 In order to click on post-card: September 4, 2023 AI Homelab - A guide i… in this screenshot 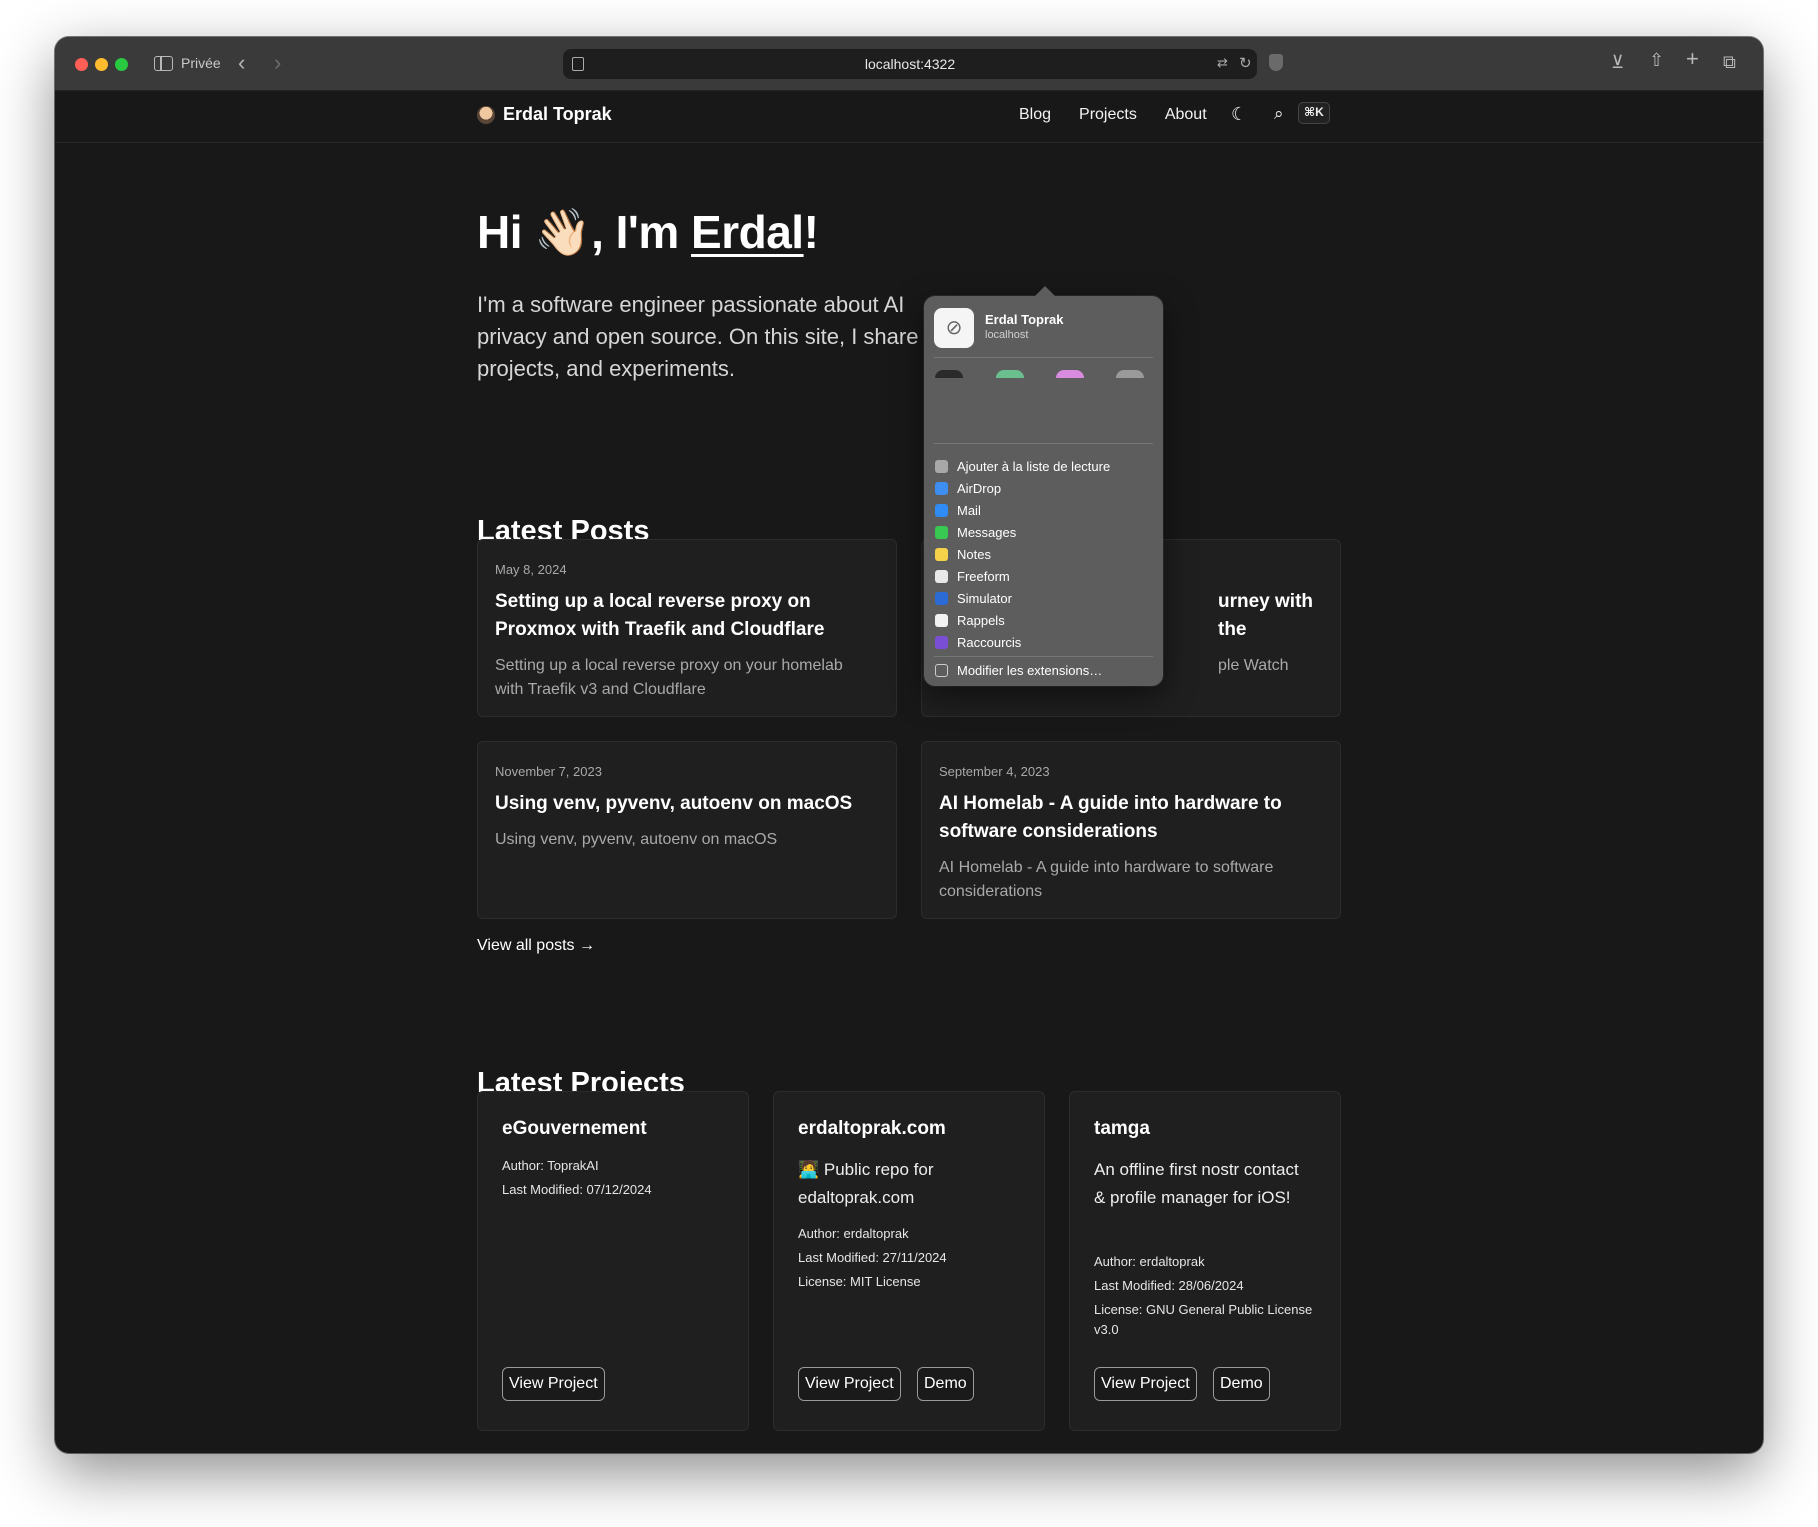, I will do `click(1131, 830)`.